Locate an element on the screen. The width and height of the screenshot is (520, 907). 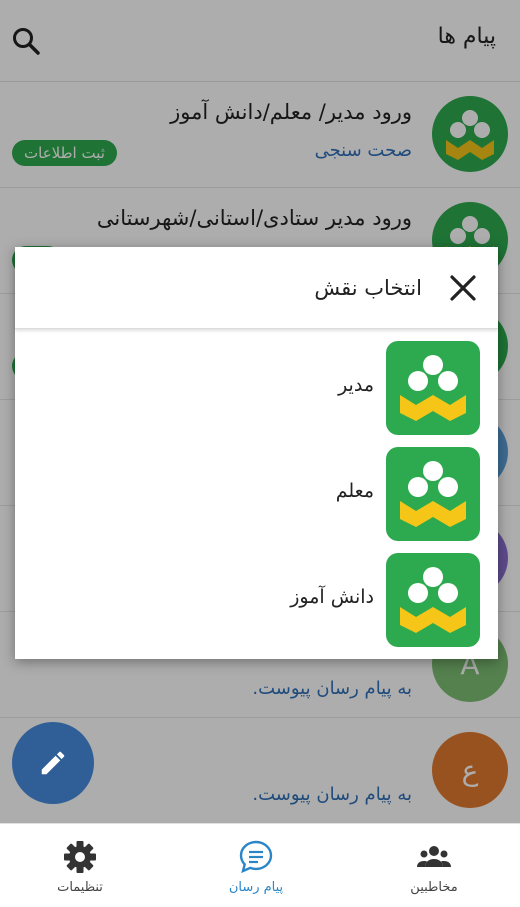
nav-label: پیام رسان is located at coordinates (256, 887).